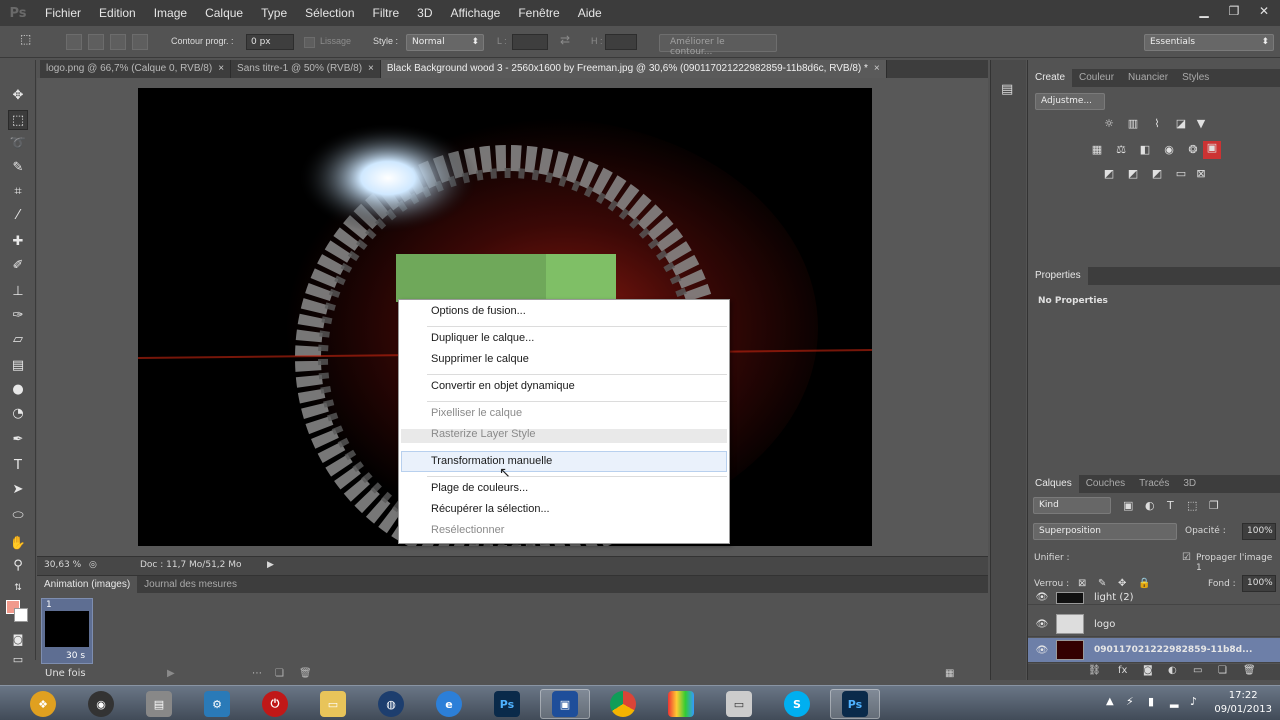 This screenshot has width=1280, height=720. Describe the element at coordinates (1128, 505) in the screenshot. I see `filter-pixel-icon: ▣` at that location.